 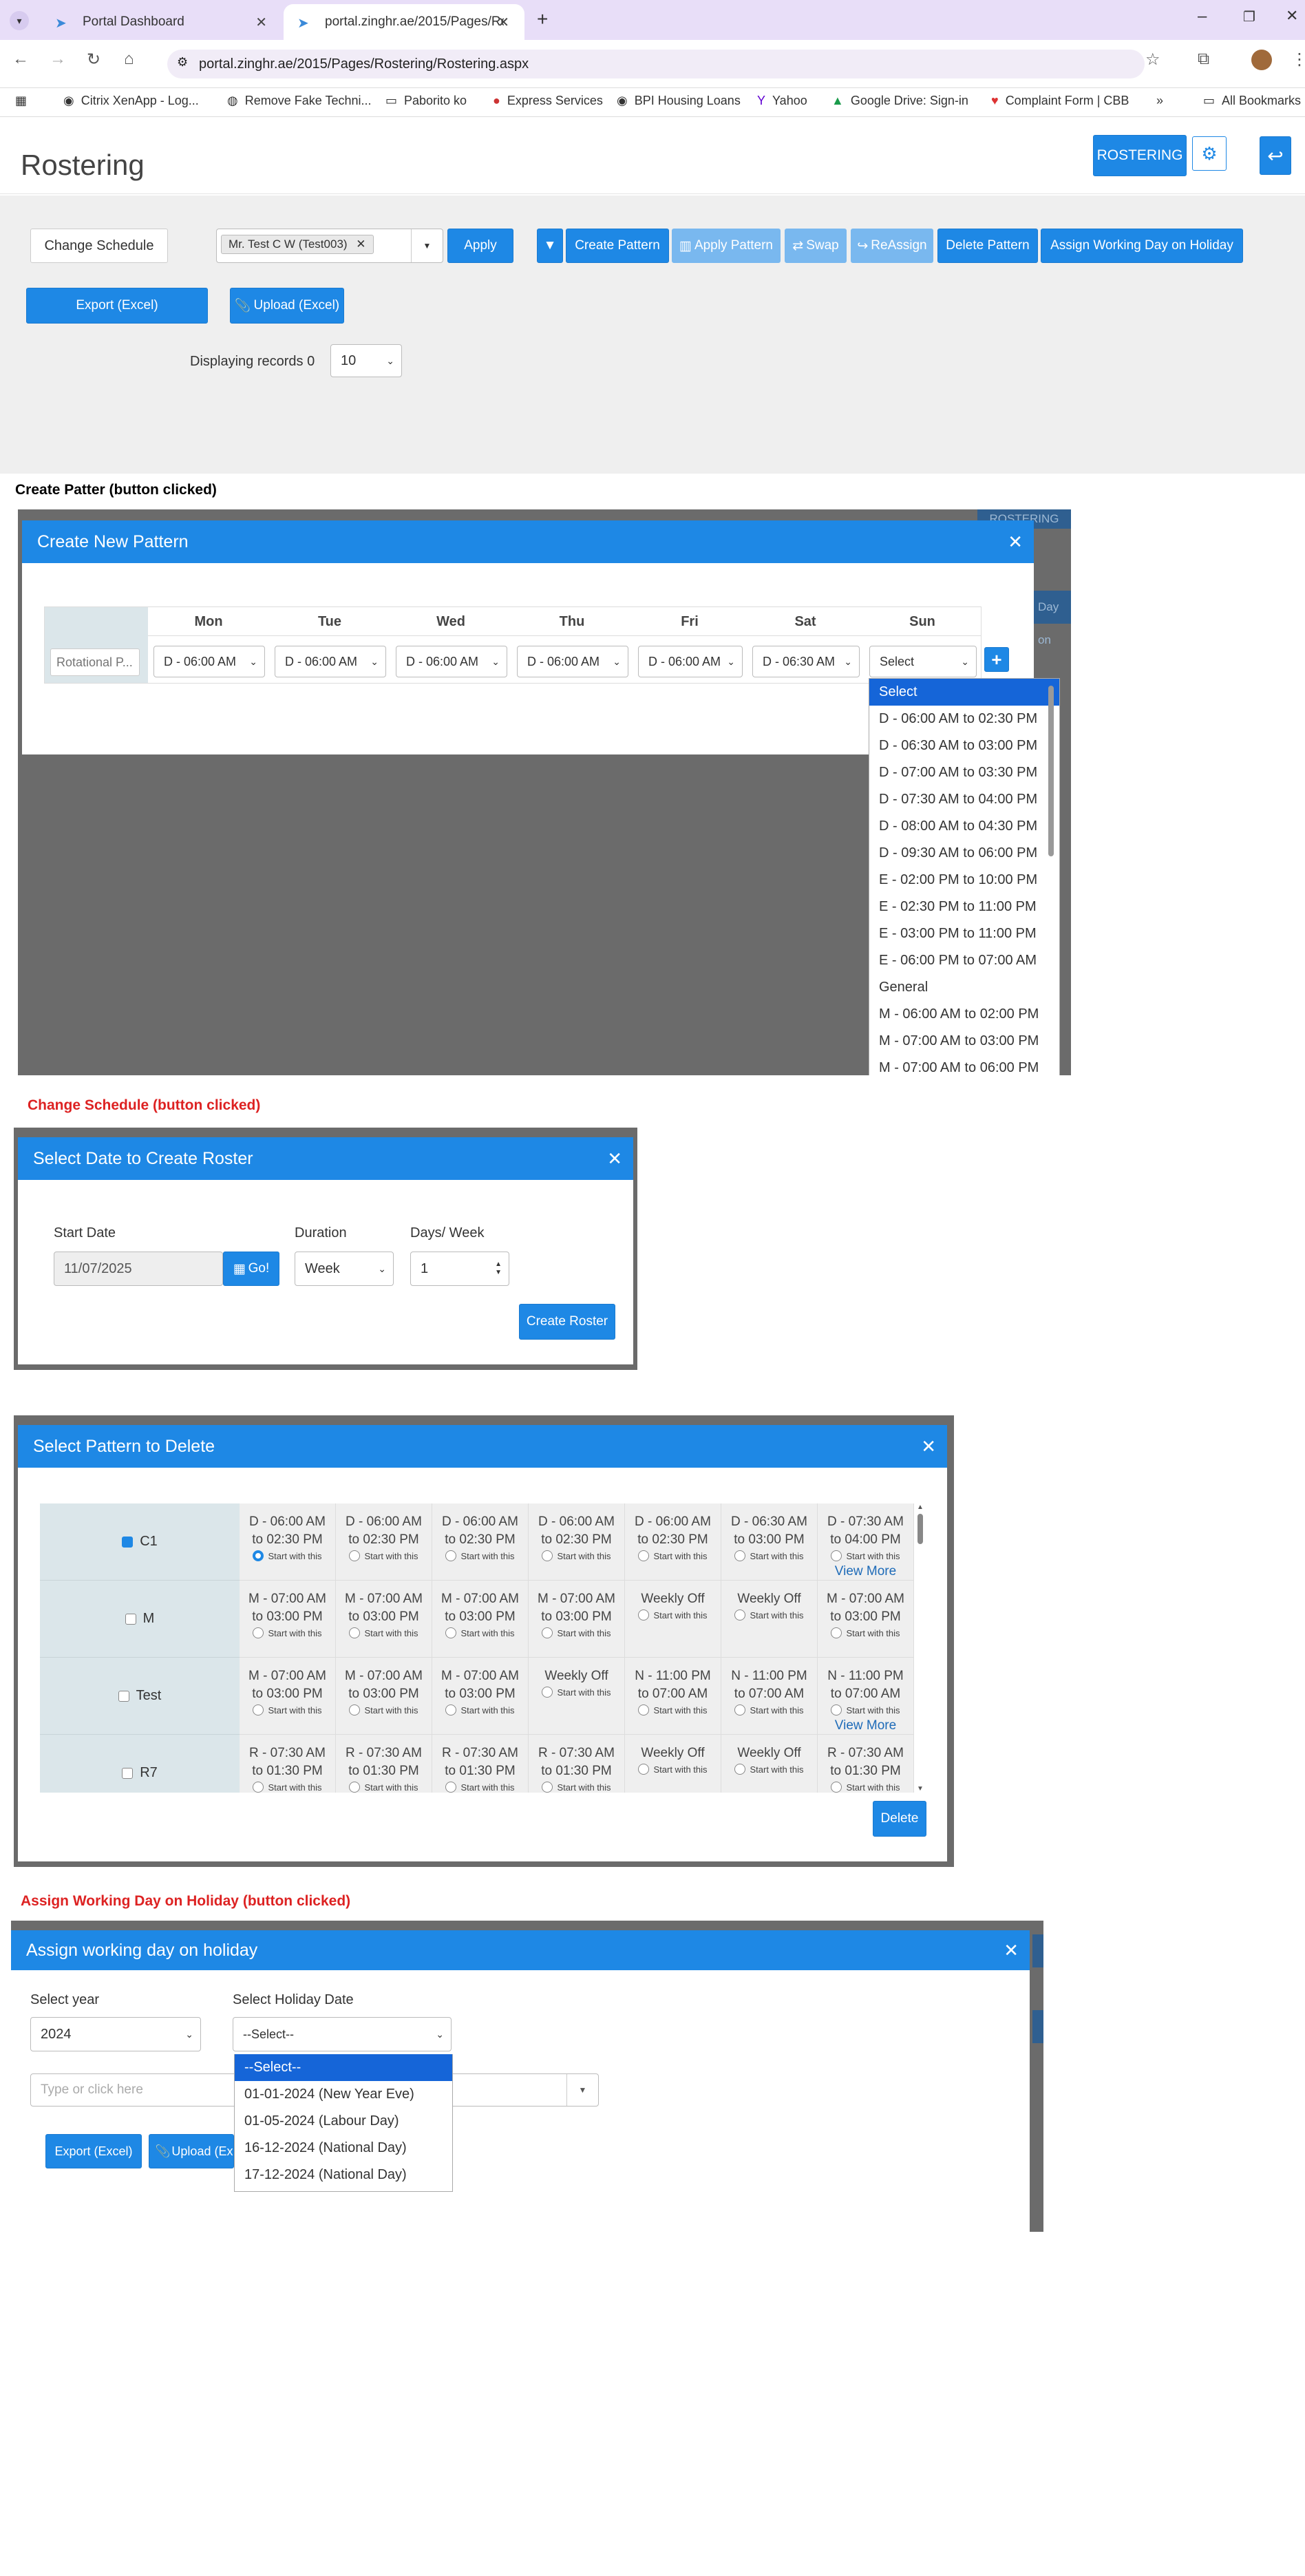 What do you see at coordinates (58, 60) in the screenshot?
I see `forward-icon: →` at bounding box center [58, 60].